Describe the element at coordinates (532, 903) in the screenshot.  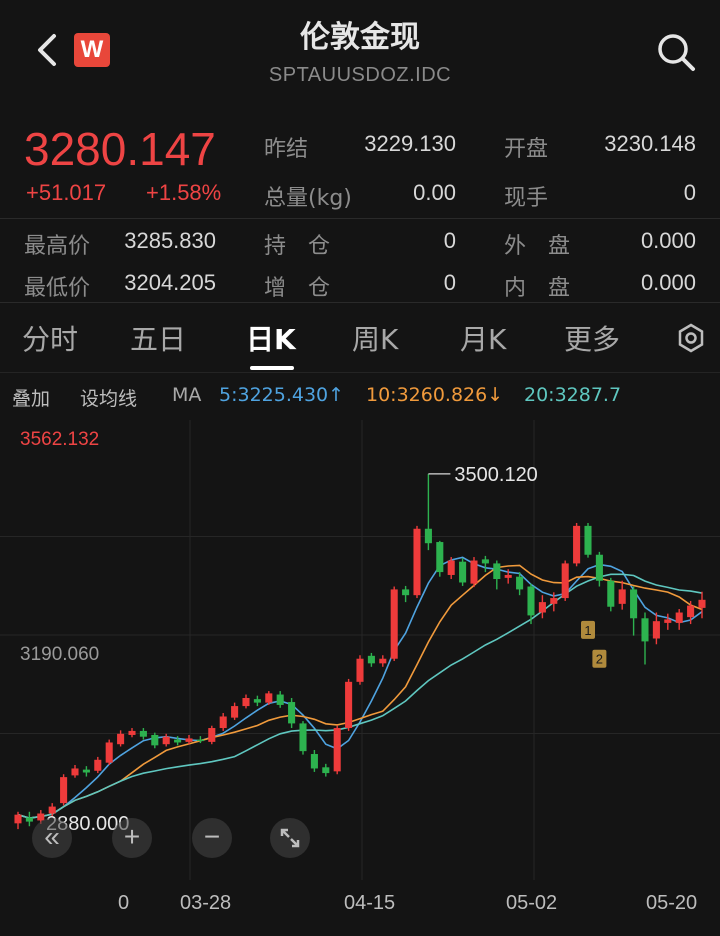
I see `x-tick-label: 05-02` at that location.